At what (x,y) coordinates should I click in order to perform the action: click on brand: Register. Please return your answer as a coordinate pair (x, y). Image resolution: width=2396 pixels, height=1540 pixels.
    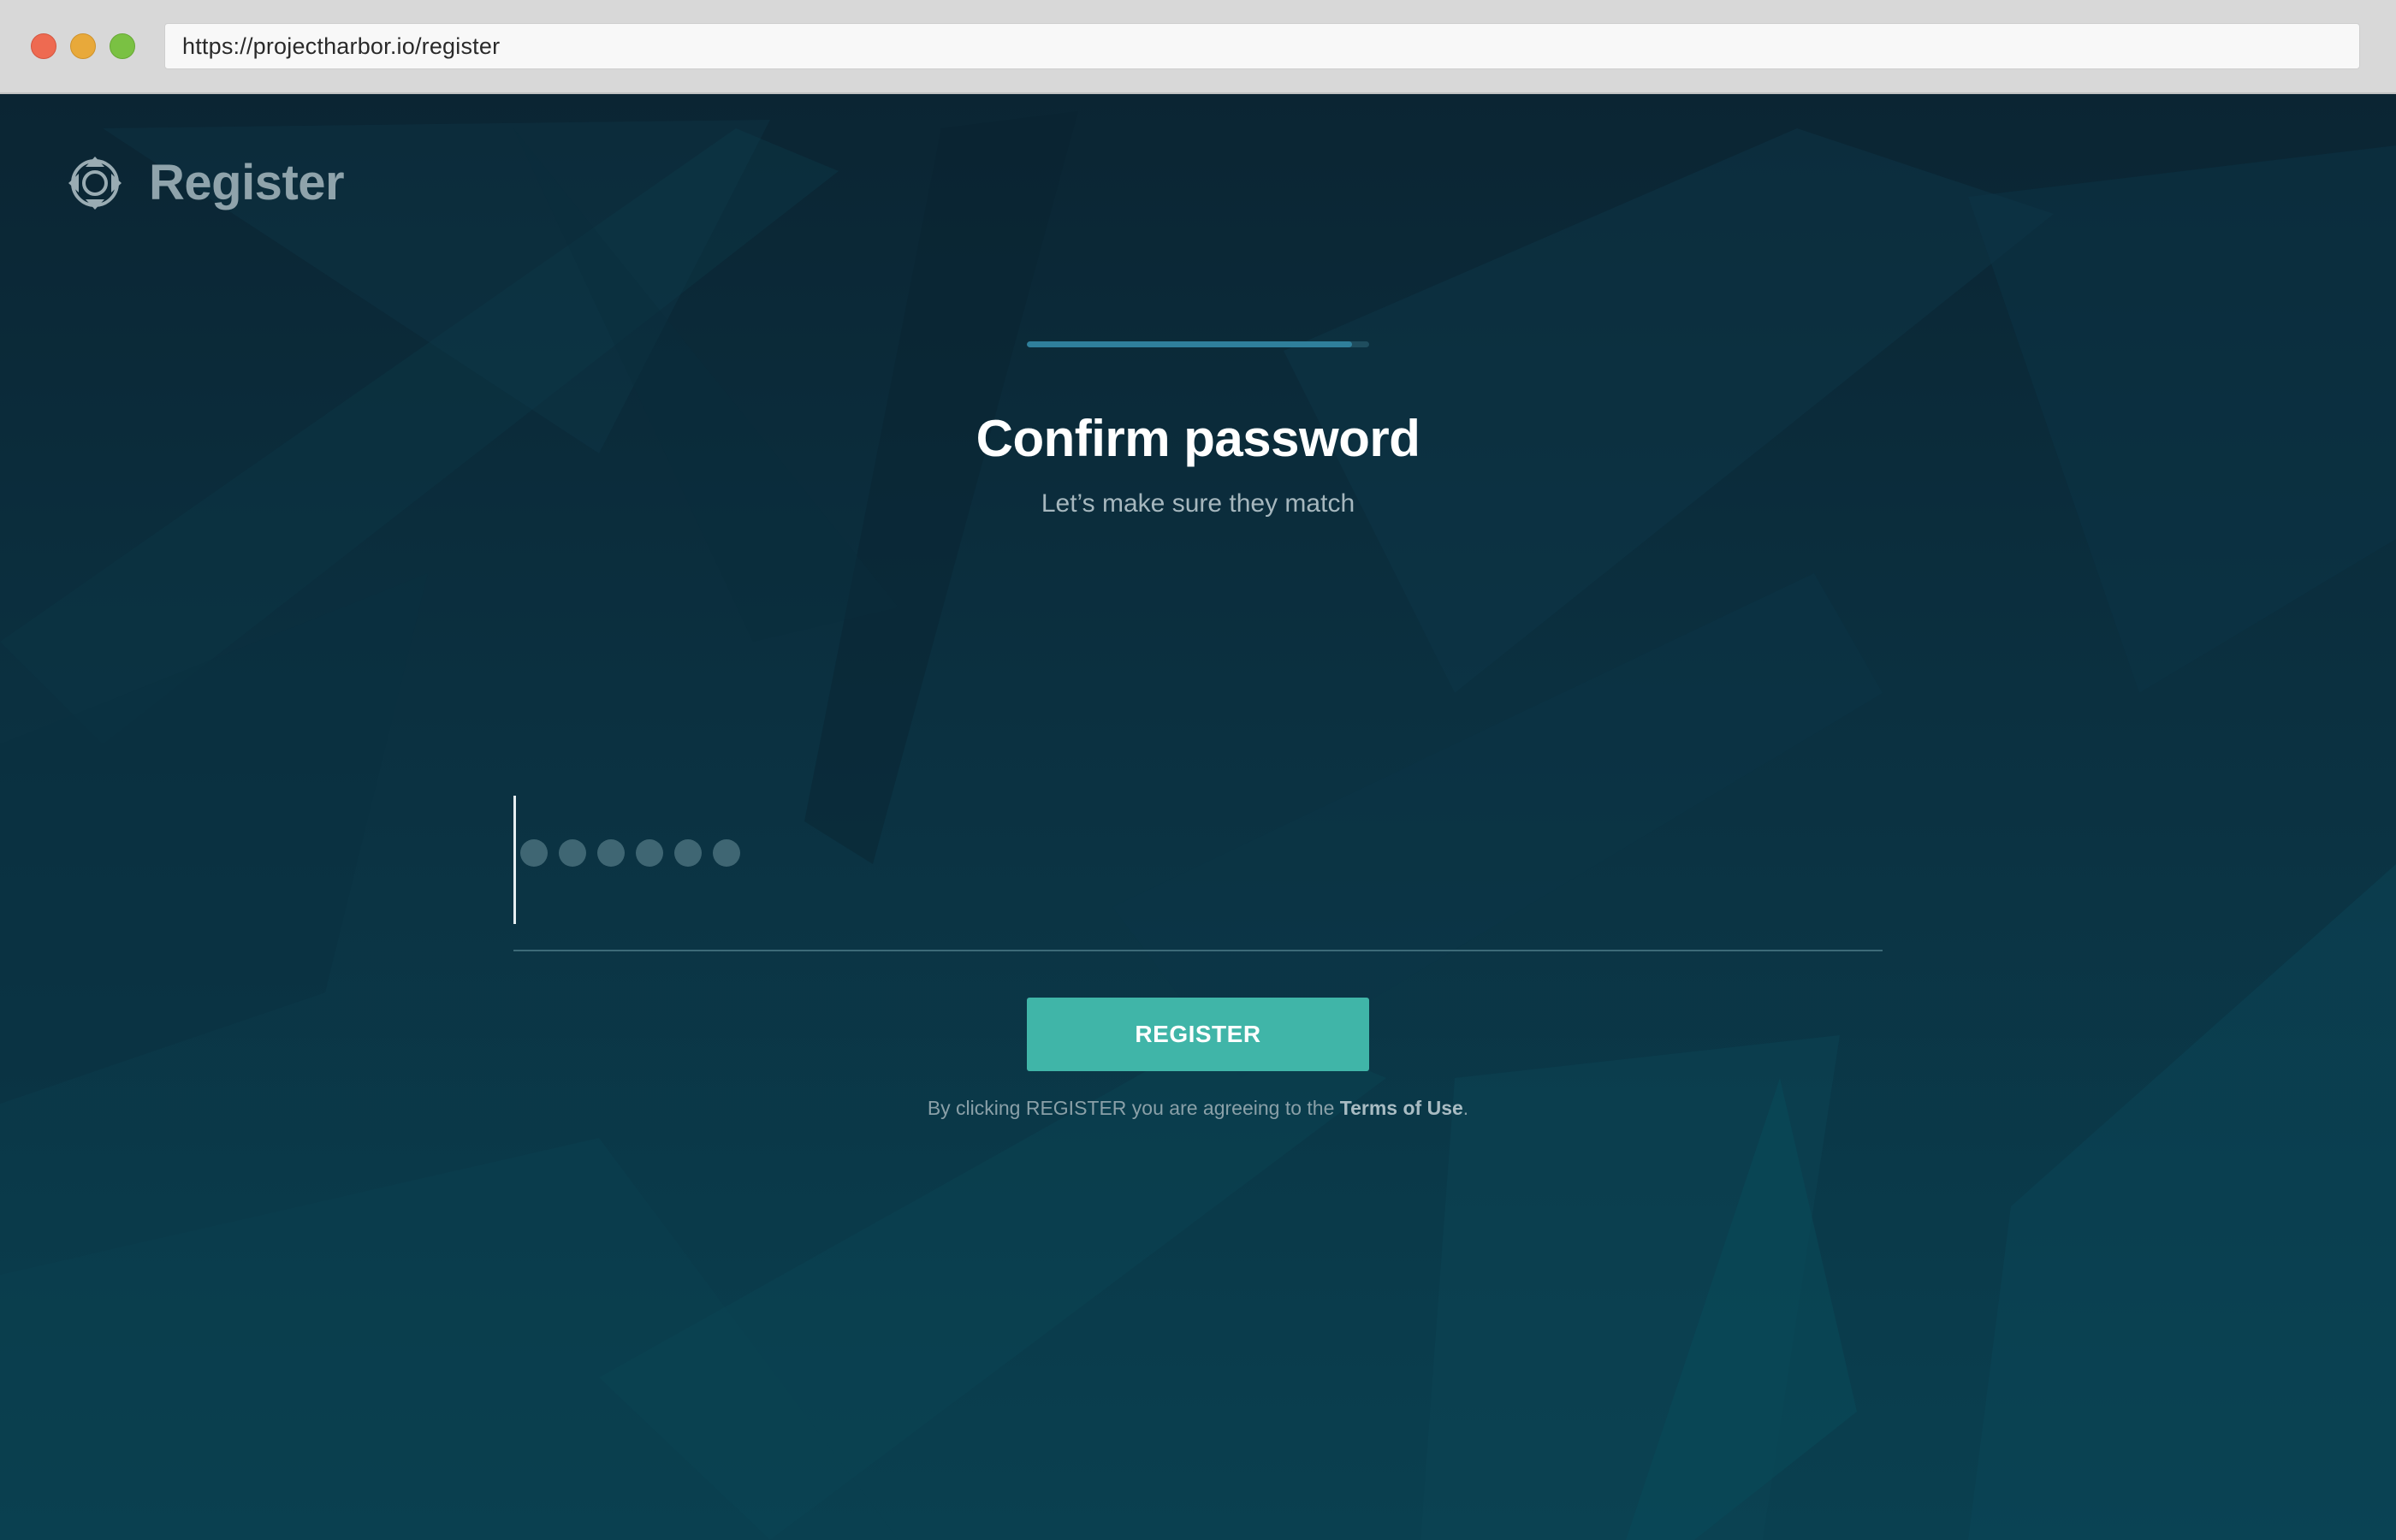
    Looking at the image, I should click on (206, 182).